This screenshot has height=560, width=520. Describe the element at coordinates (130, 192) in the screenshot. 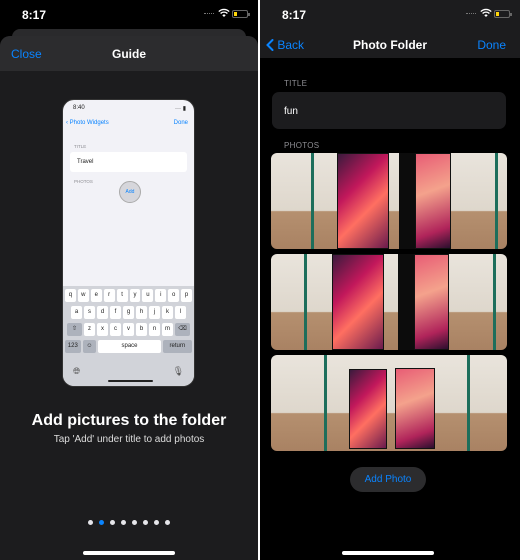

I see `mockup-add-button: Add` at that location.